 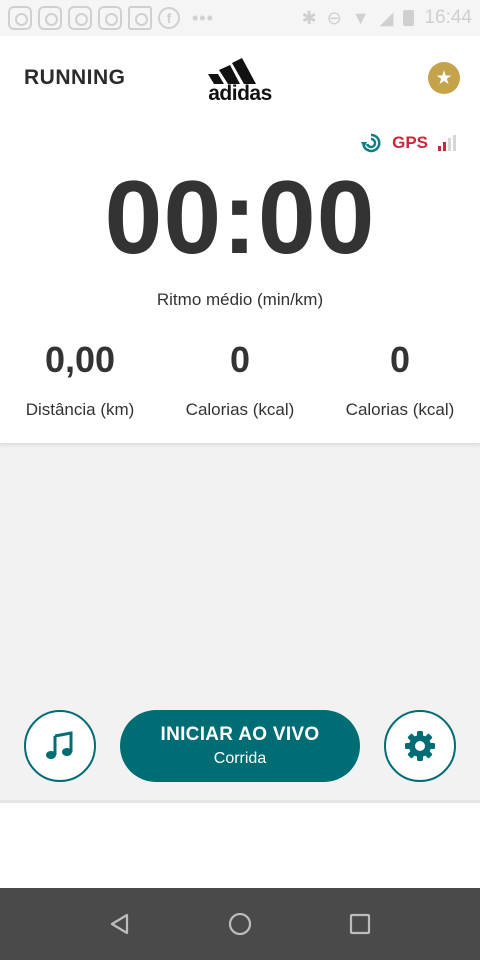 I want to click on pace-display: 00:00, so click(x=240, y=218).